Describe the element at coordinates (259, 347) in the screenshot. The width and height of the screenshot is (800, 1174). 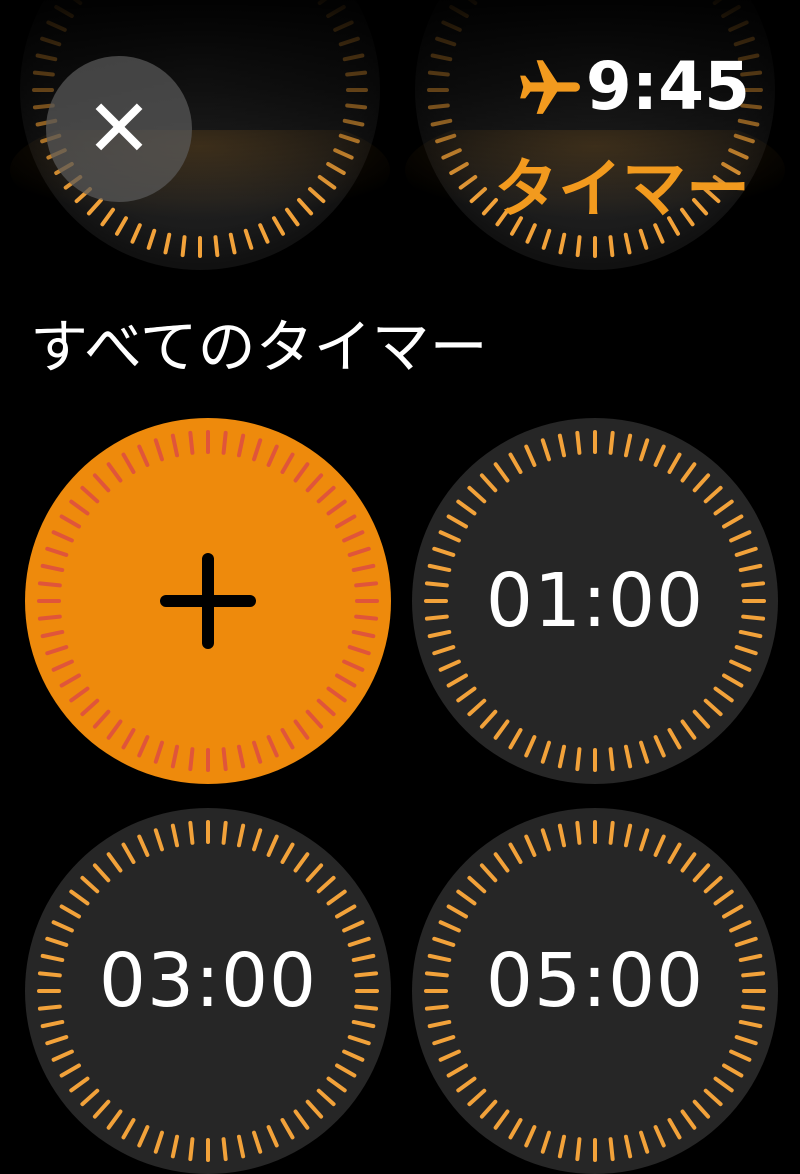
I see `section-title: すべてのタイマー` at that location.